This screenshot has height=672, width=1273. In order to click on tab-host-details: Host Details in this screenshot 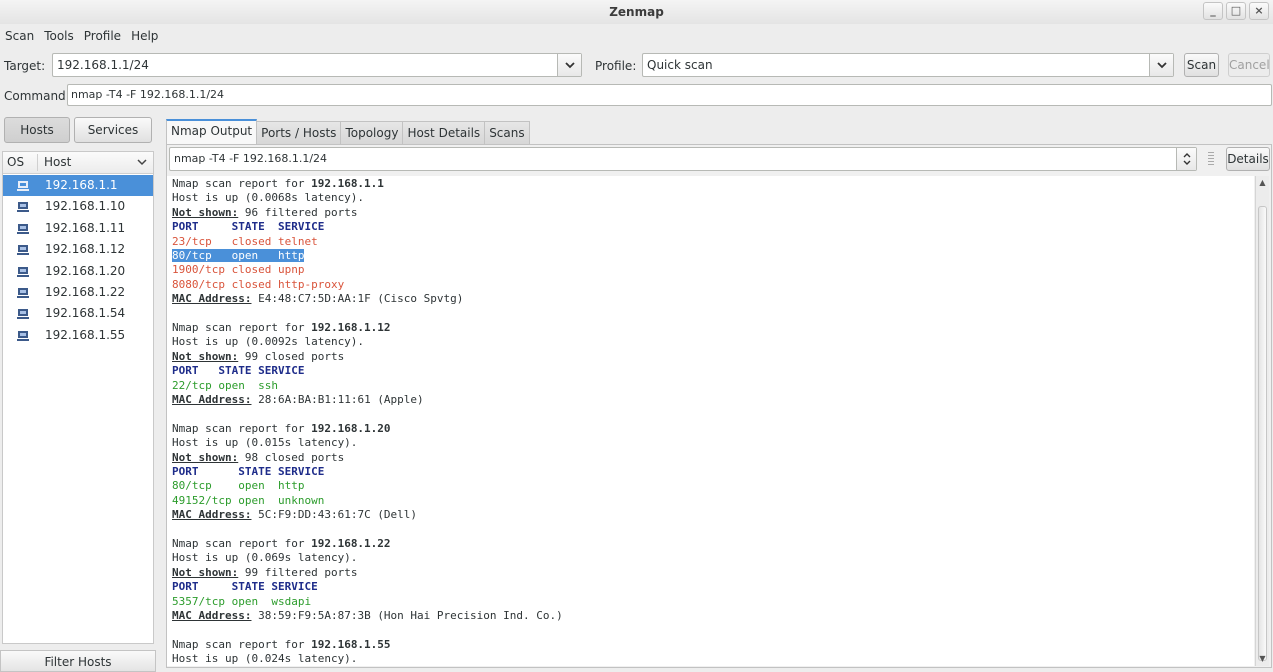, I will do `click(444, 133)`.